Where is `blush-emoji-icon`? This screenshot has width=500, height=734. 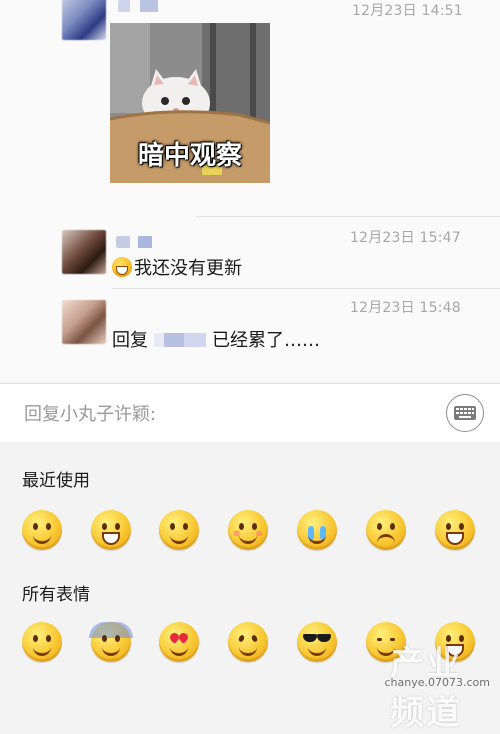
blush-emoji-icon is located at coordinates (248, 530).